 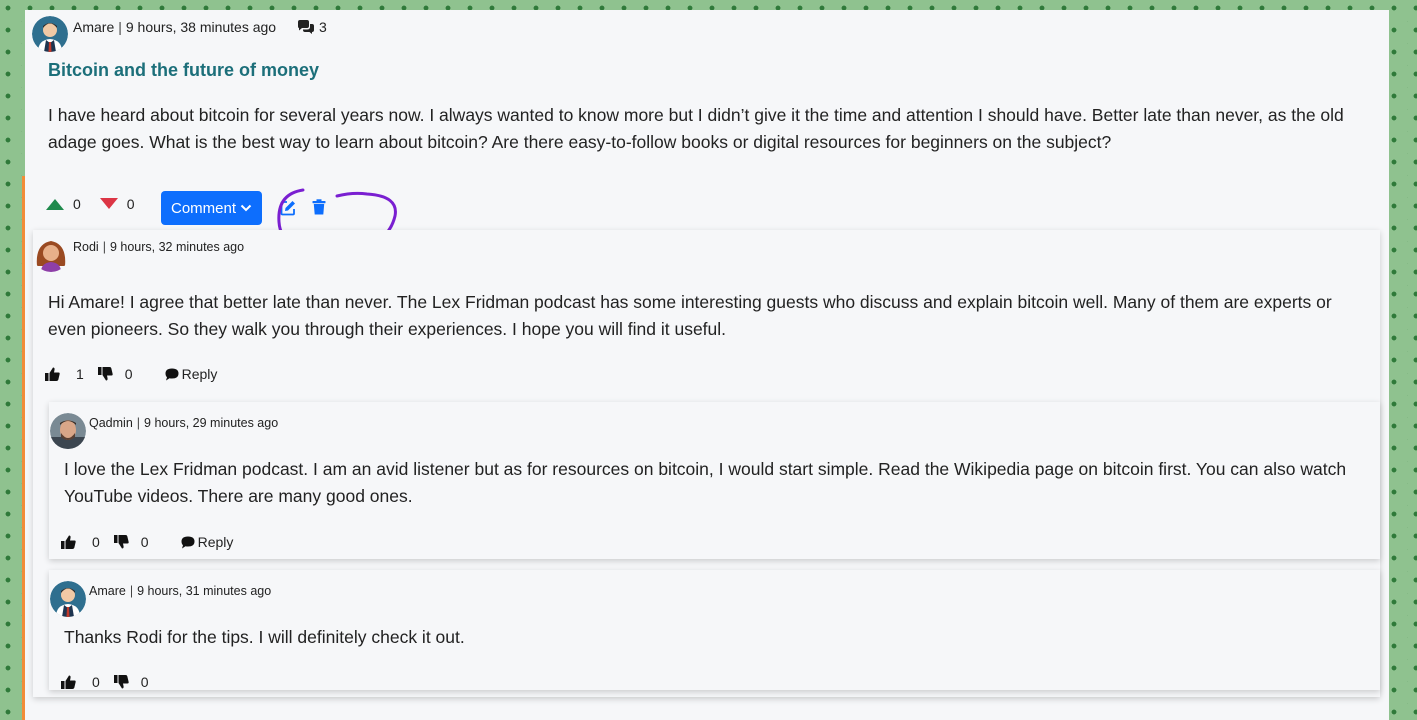 What do you see at coordinates (97, 204) in the screenshot?
I see `post-votes: 0 0` at bounding box center [97, 204].